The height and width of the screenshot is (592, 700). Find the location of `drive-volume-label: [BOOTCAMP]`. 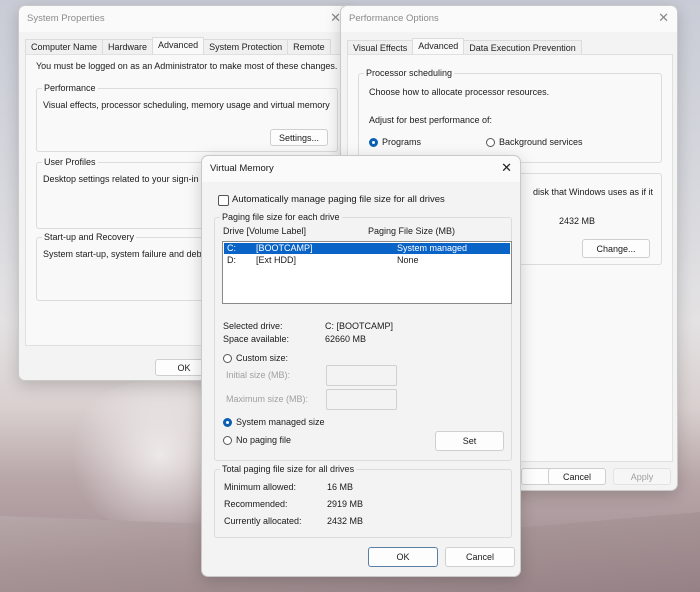

drive-volume-label: [BOOTCAMP] is located at coordinates (284, 248).